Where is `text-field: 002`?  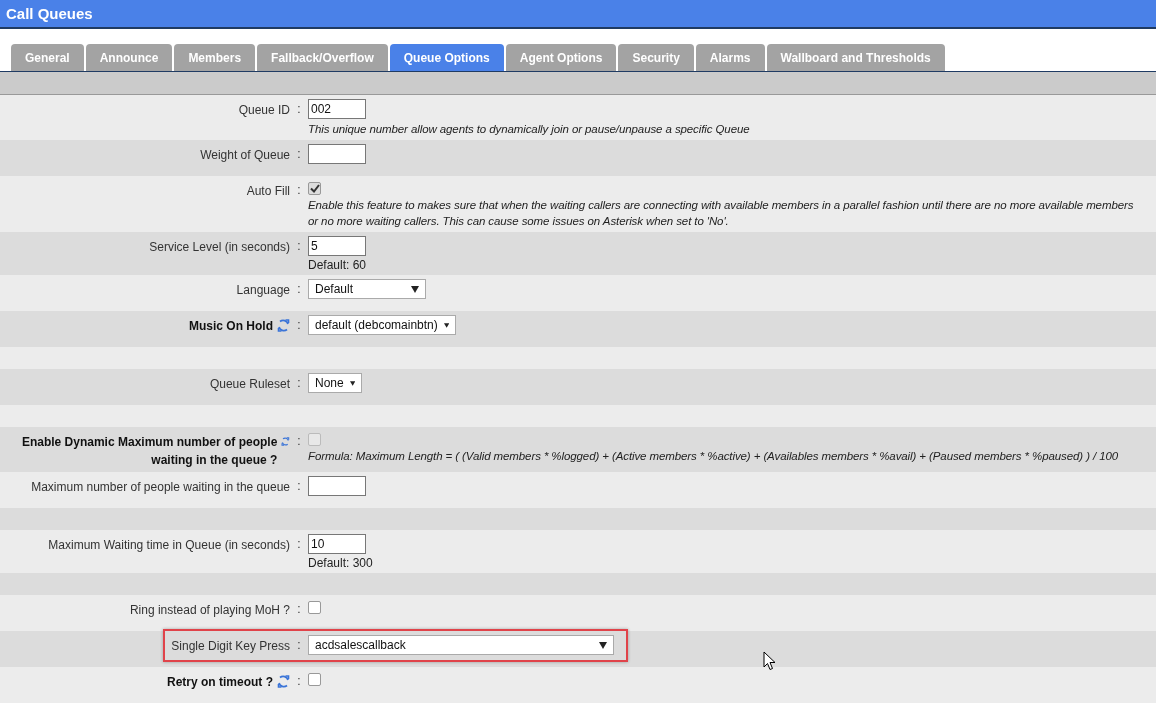
text-field: 002 is located at coordinates (337, 109).